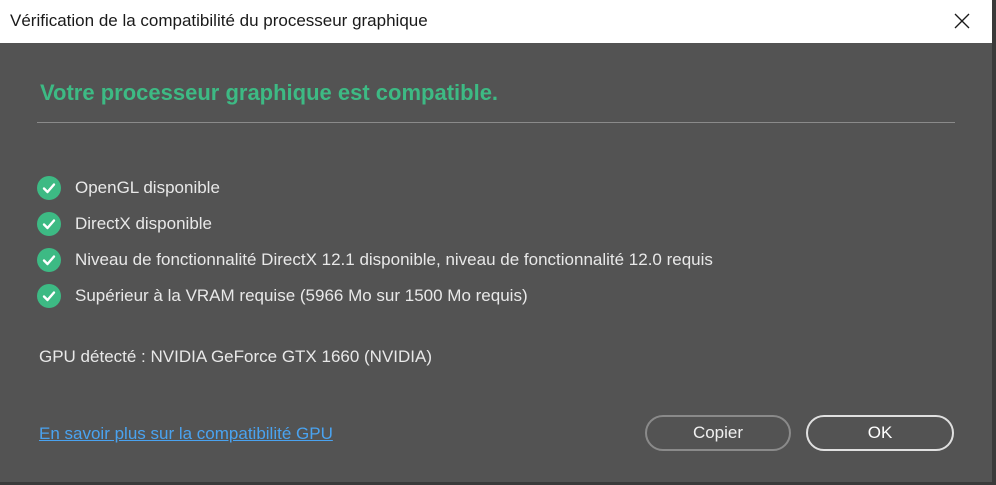 The image size is (996, 485). What do you see at coordinates (144, 223) in the screenshot?
I see `check-label: DirectX disponible` at bounding box center [144, 223].